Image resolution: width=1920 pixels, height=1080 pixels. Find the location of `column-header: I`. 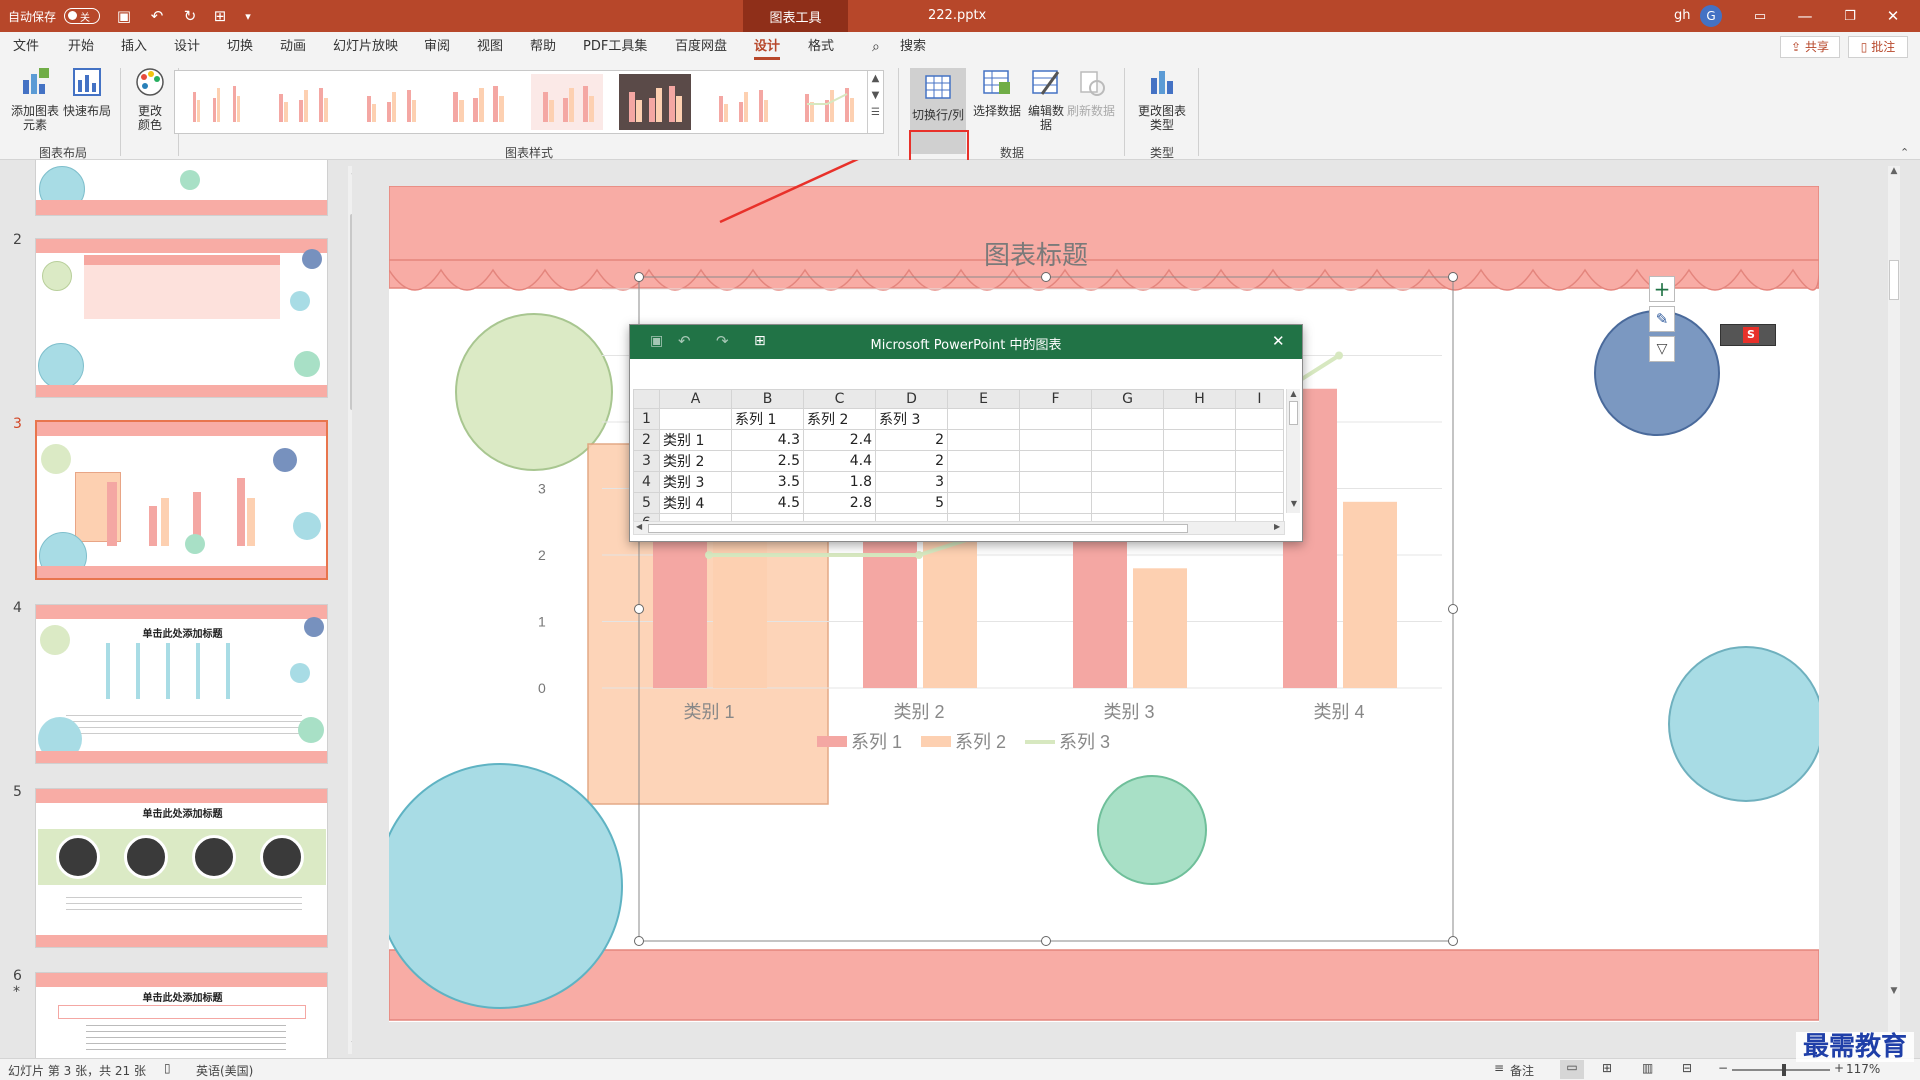

column-header: I is located at coordinates (1259, 399).